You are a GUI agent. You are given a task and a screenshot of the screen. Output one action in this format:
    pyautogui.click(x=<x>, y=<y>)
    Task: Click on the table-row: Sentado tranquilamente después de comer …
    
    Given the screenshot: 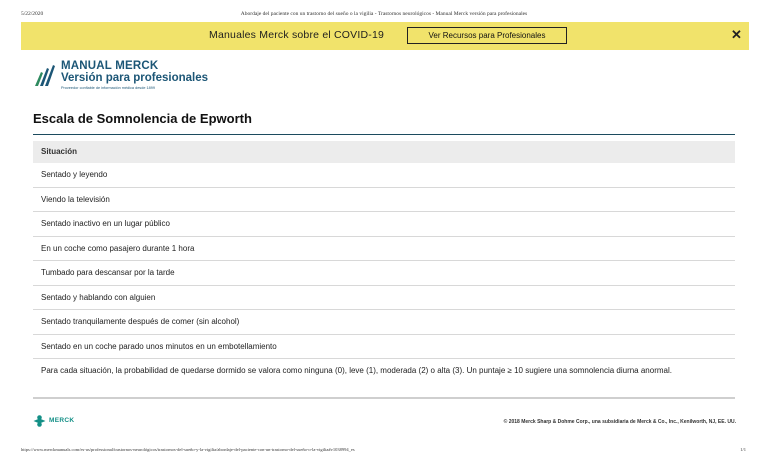 What is the action you would take?
    pyautogui.click(x=384, y=322)
    